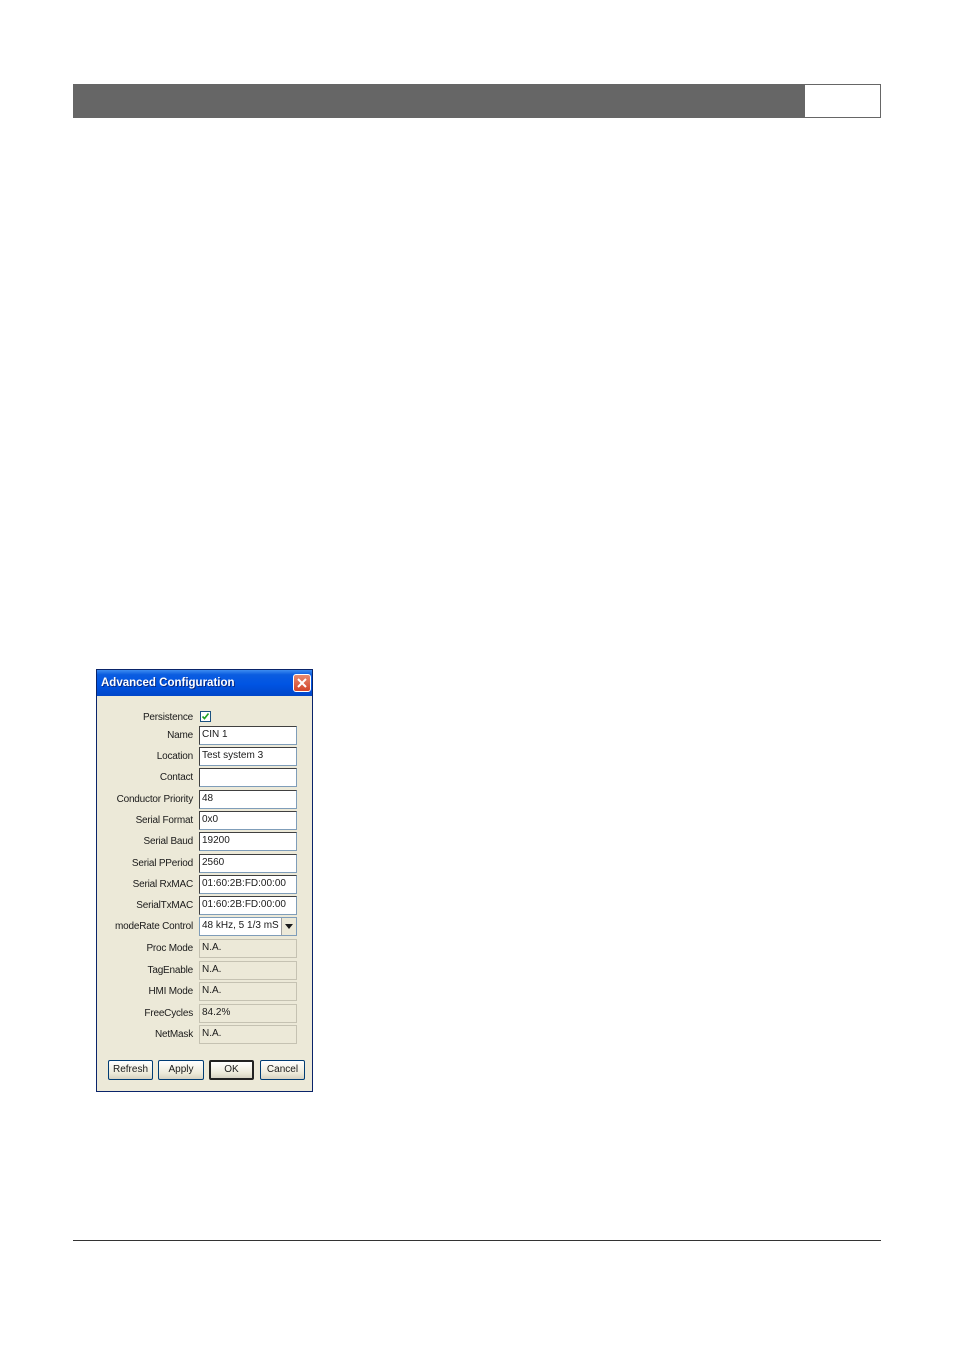  I want to click on serial-rxmac-field: 01:60:2B:FD:00:00, so click(248, 884).